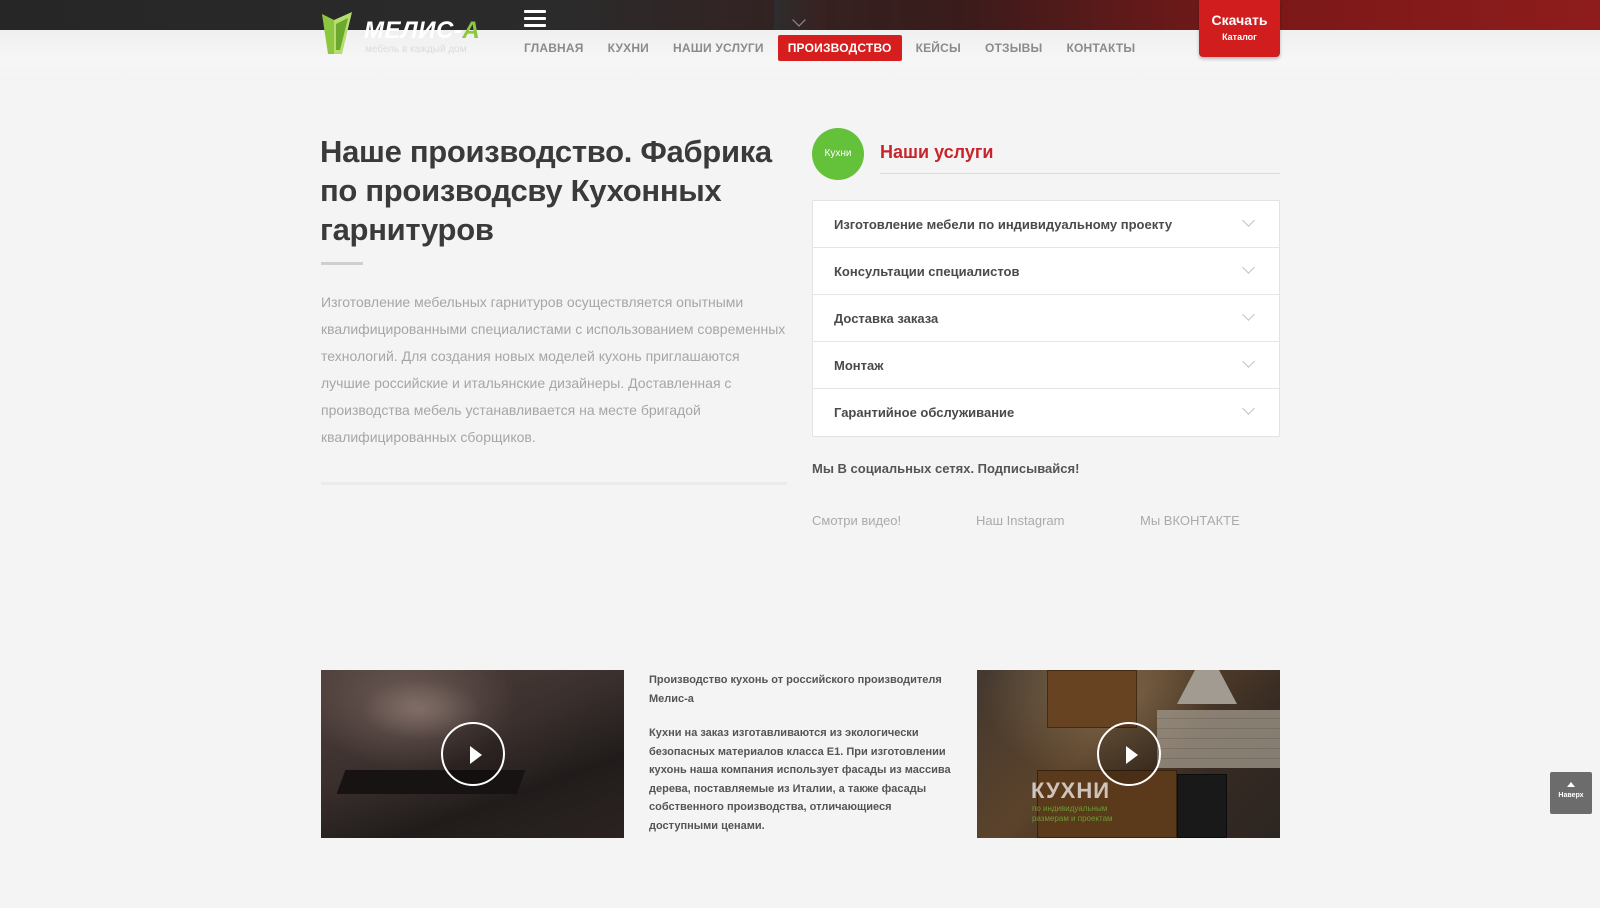 This screenshot has height=908, width=1600. What do you see at coordinates (416, 49) in the screenshot?
I see `logo-tagline: мебель в каждый дом` at bounding box center [416, 49].